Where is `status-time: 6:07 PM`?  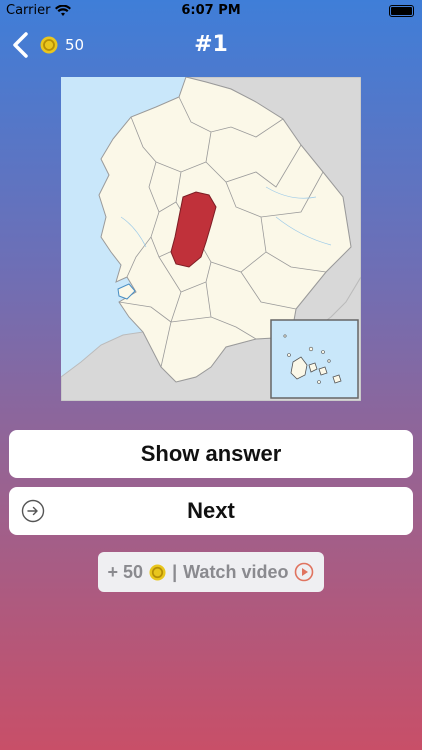
status-time: 6:07 PM is located at coordinates (211, 10).